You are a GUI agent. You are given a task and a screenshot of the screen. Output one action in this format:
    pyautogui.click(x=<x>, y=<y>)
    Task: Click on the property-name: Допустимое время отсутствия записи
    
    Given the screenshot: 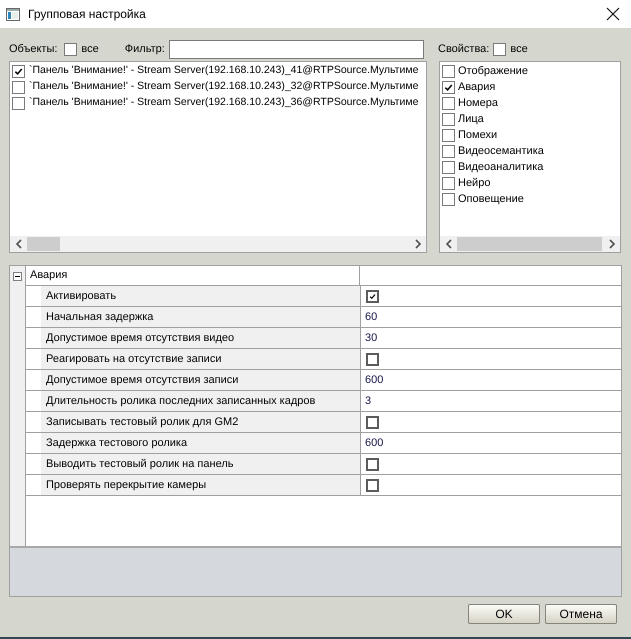 What is the action you would take?
    pyautogui.click(x=200, y=380)
    